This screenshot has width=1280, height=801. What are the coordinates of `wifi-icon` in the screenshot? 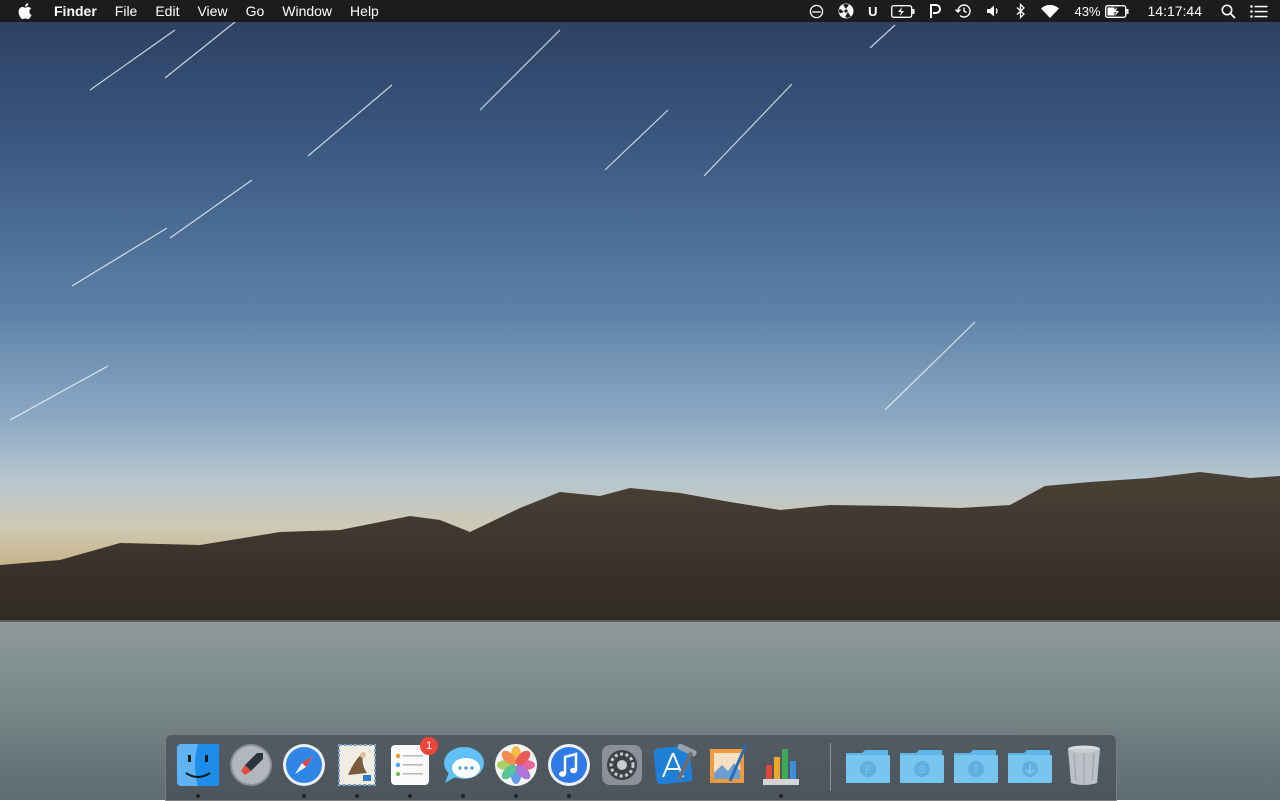 It's located at (1050, 11).